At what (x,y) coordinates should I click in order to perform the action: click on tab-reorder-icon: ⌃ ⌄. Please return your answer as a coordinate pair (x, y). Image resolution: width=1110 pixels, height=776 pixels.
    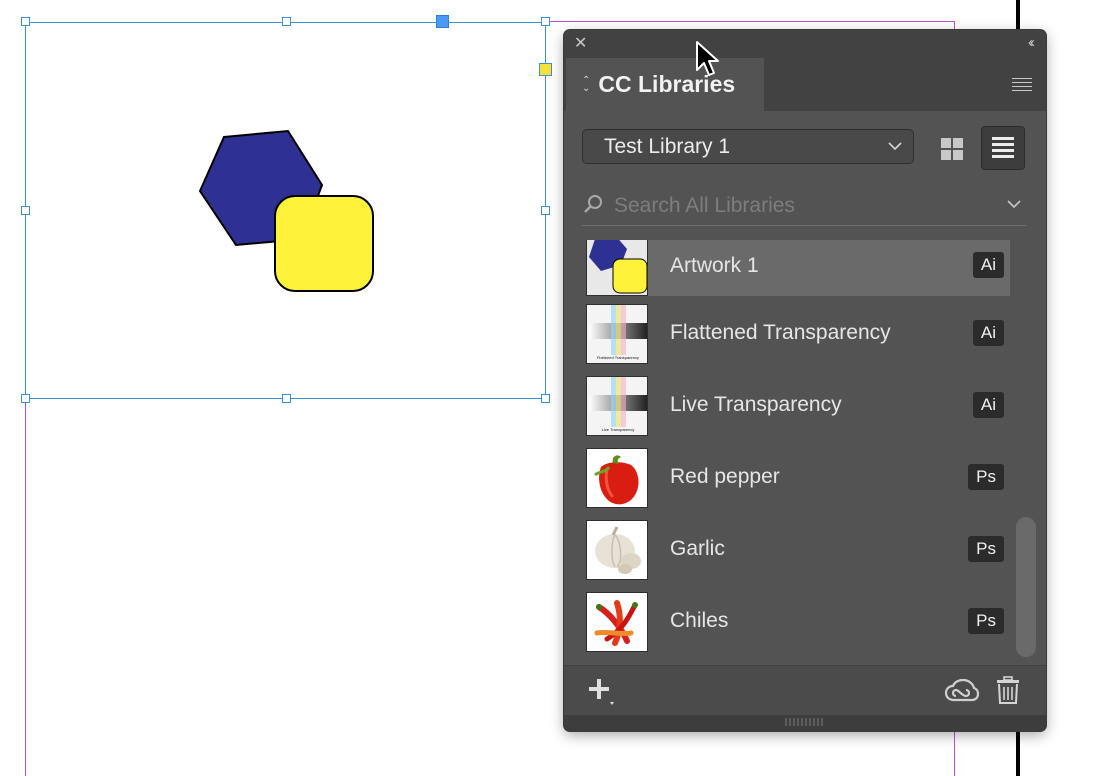
    Looking at the image, I should click on (586, 84).